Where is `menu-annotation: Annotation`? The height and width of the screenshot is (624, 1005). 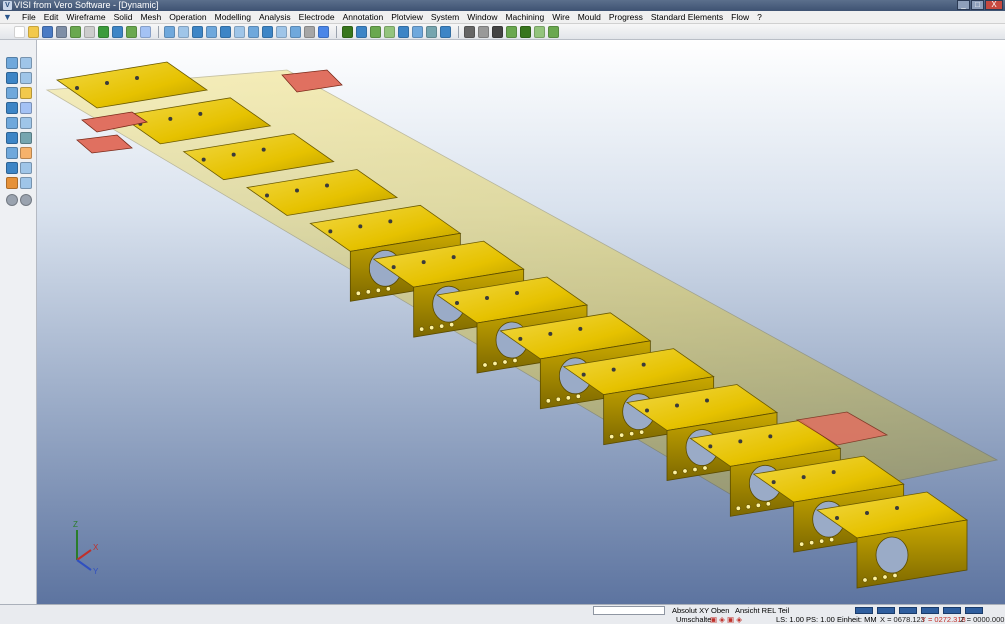
menu-annotation: Annotation is located at coordinates (363, 17).